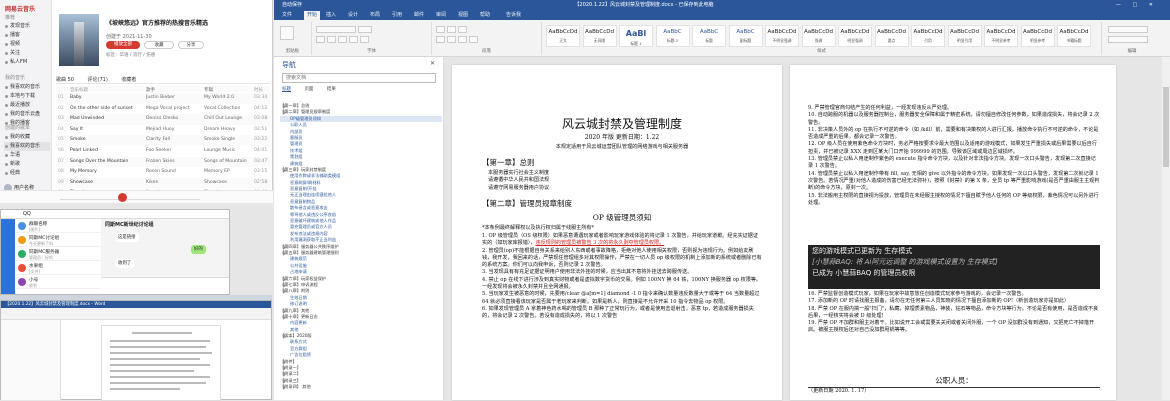 The image size is (1170, 401). Describe the element at coordinates (473, 39) in the screenshot. I see `justify-icon` at that location.